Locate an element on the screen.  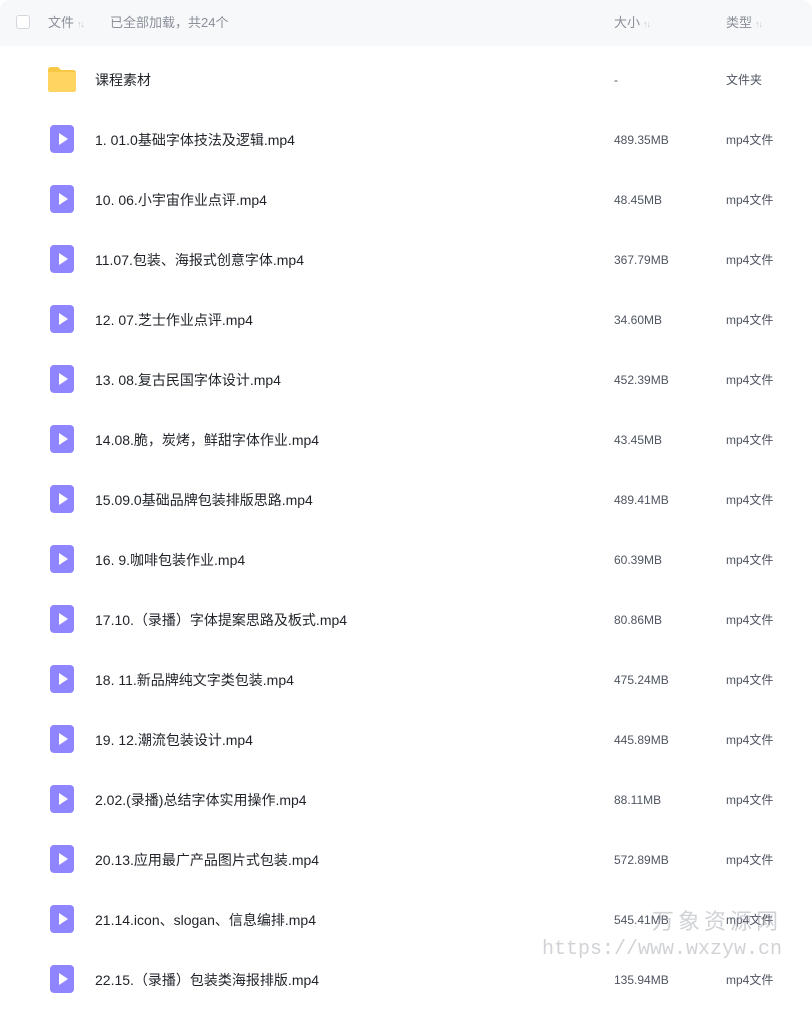
file-size: 572.89MB is located at coordinates (641, 860).